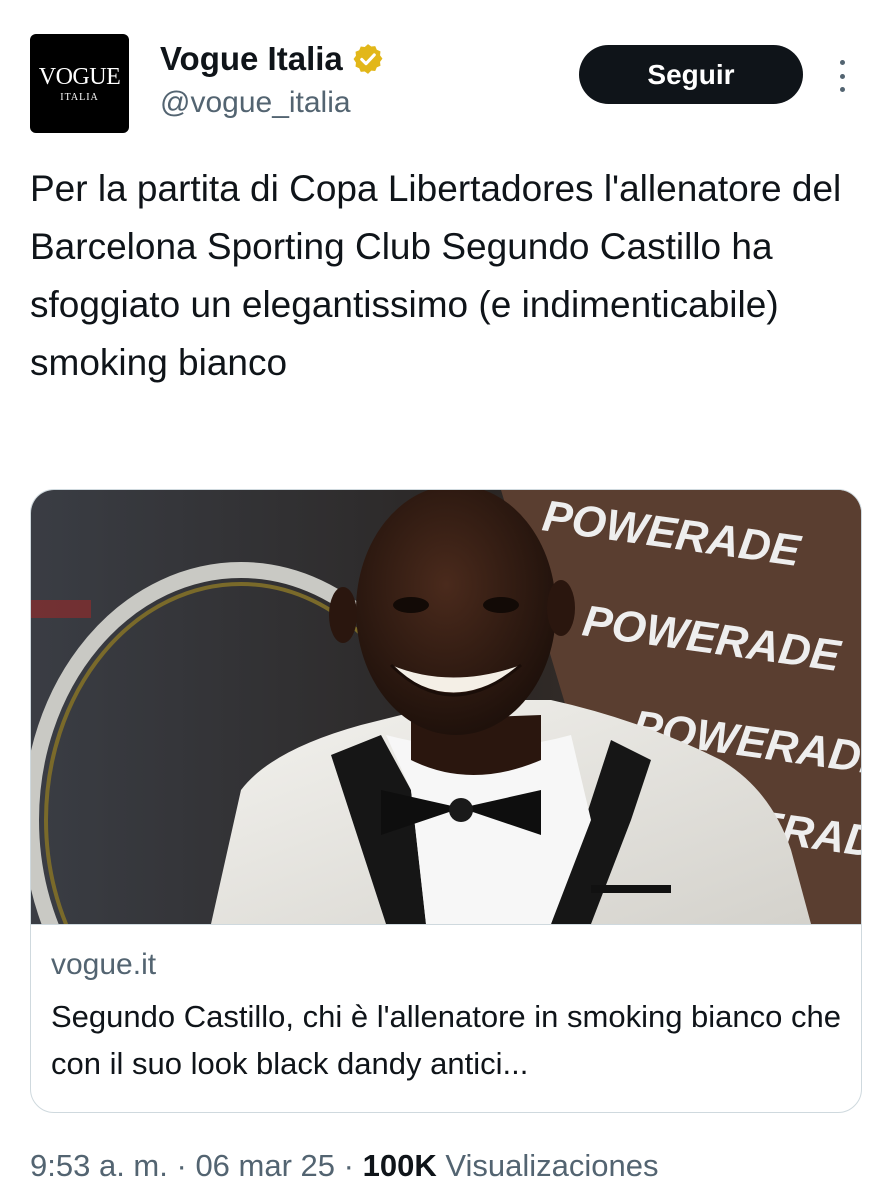 Image resolution: width=892 pixels, height=1200 pixels. Describe the element at coordinates (368, 59) in the screenshot. I see `verified-badge-icon` at that location.